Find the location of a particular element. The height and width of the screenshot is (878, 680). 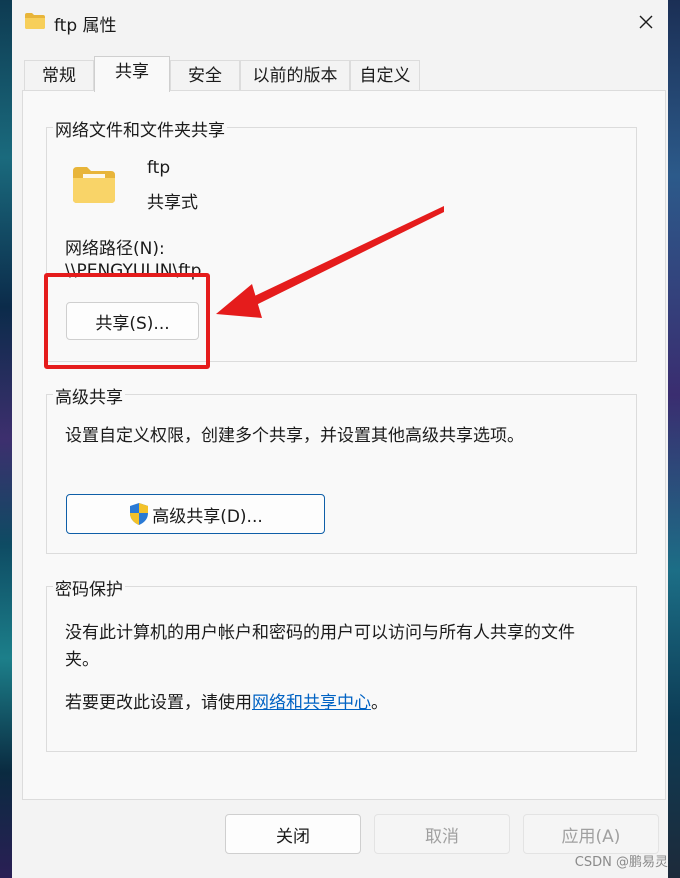

tab-sharing: 共享 is located at coordinates (132, 74).